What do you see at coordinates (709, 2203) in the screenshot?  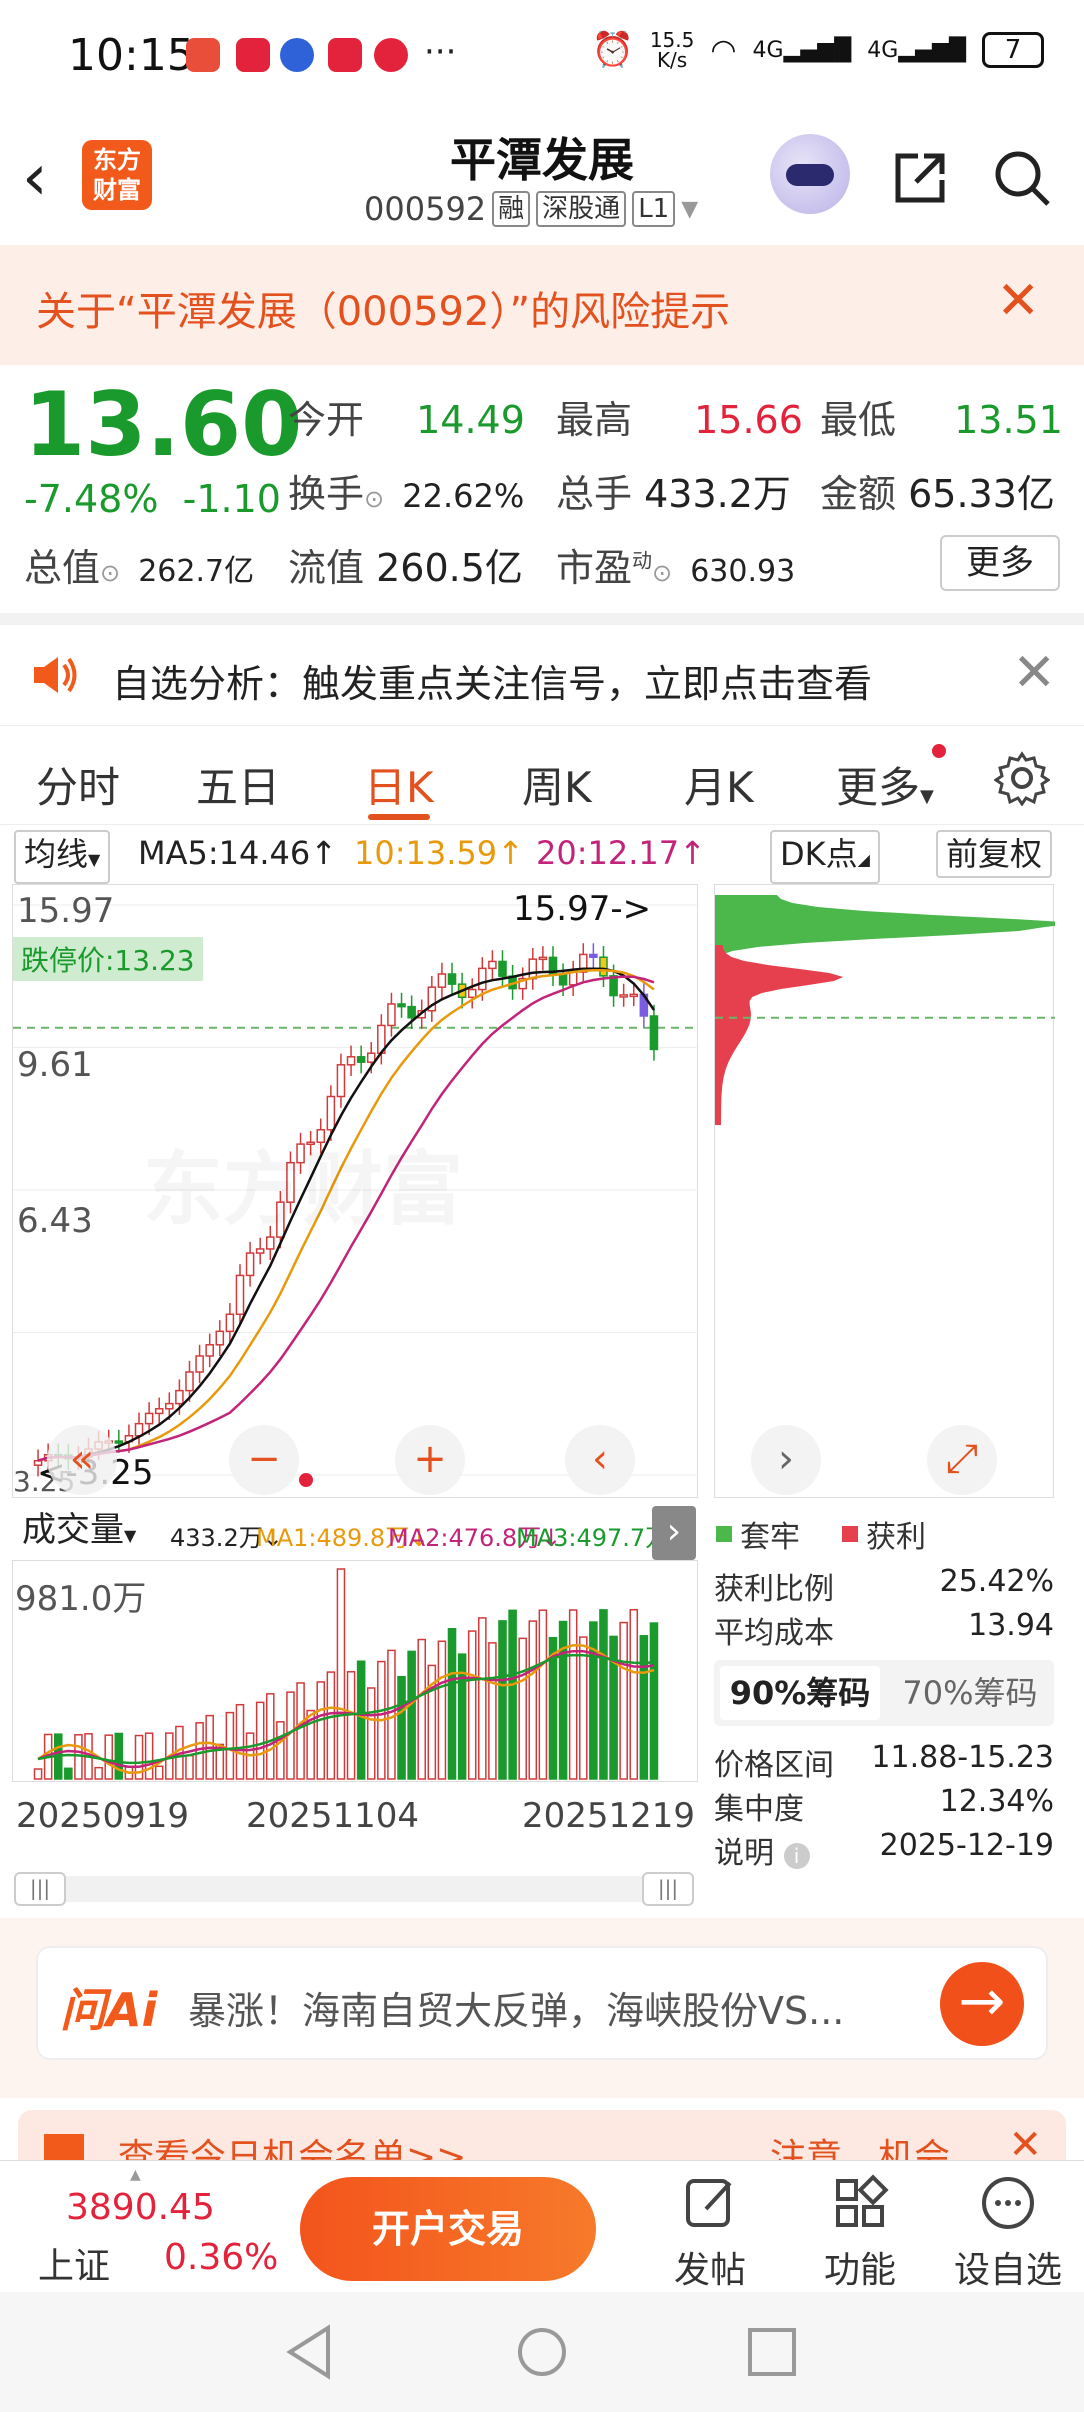 I see `edit-icon` at bounding box center [709, 2203].